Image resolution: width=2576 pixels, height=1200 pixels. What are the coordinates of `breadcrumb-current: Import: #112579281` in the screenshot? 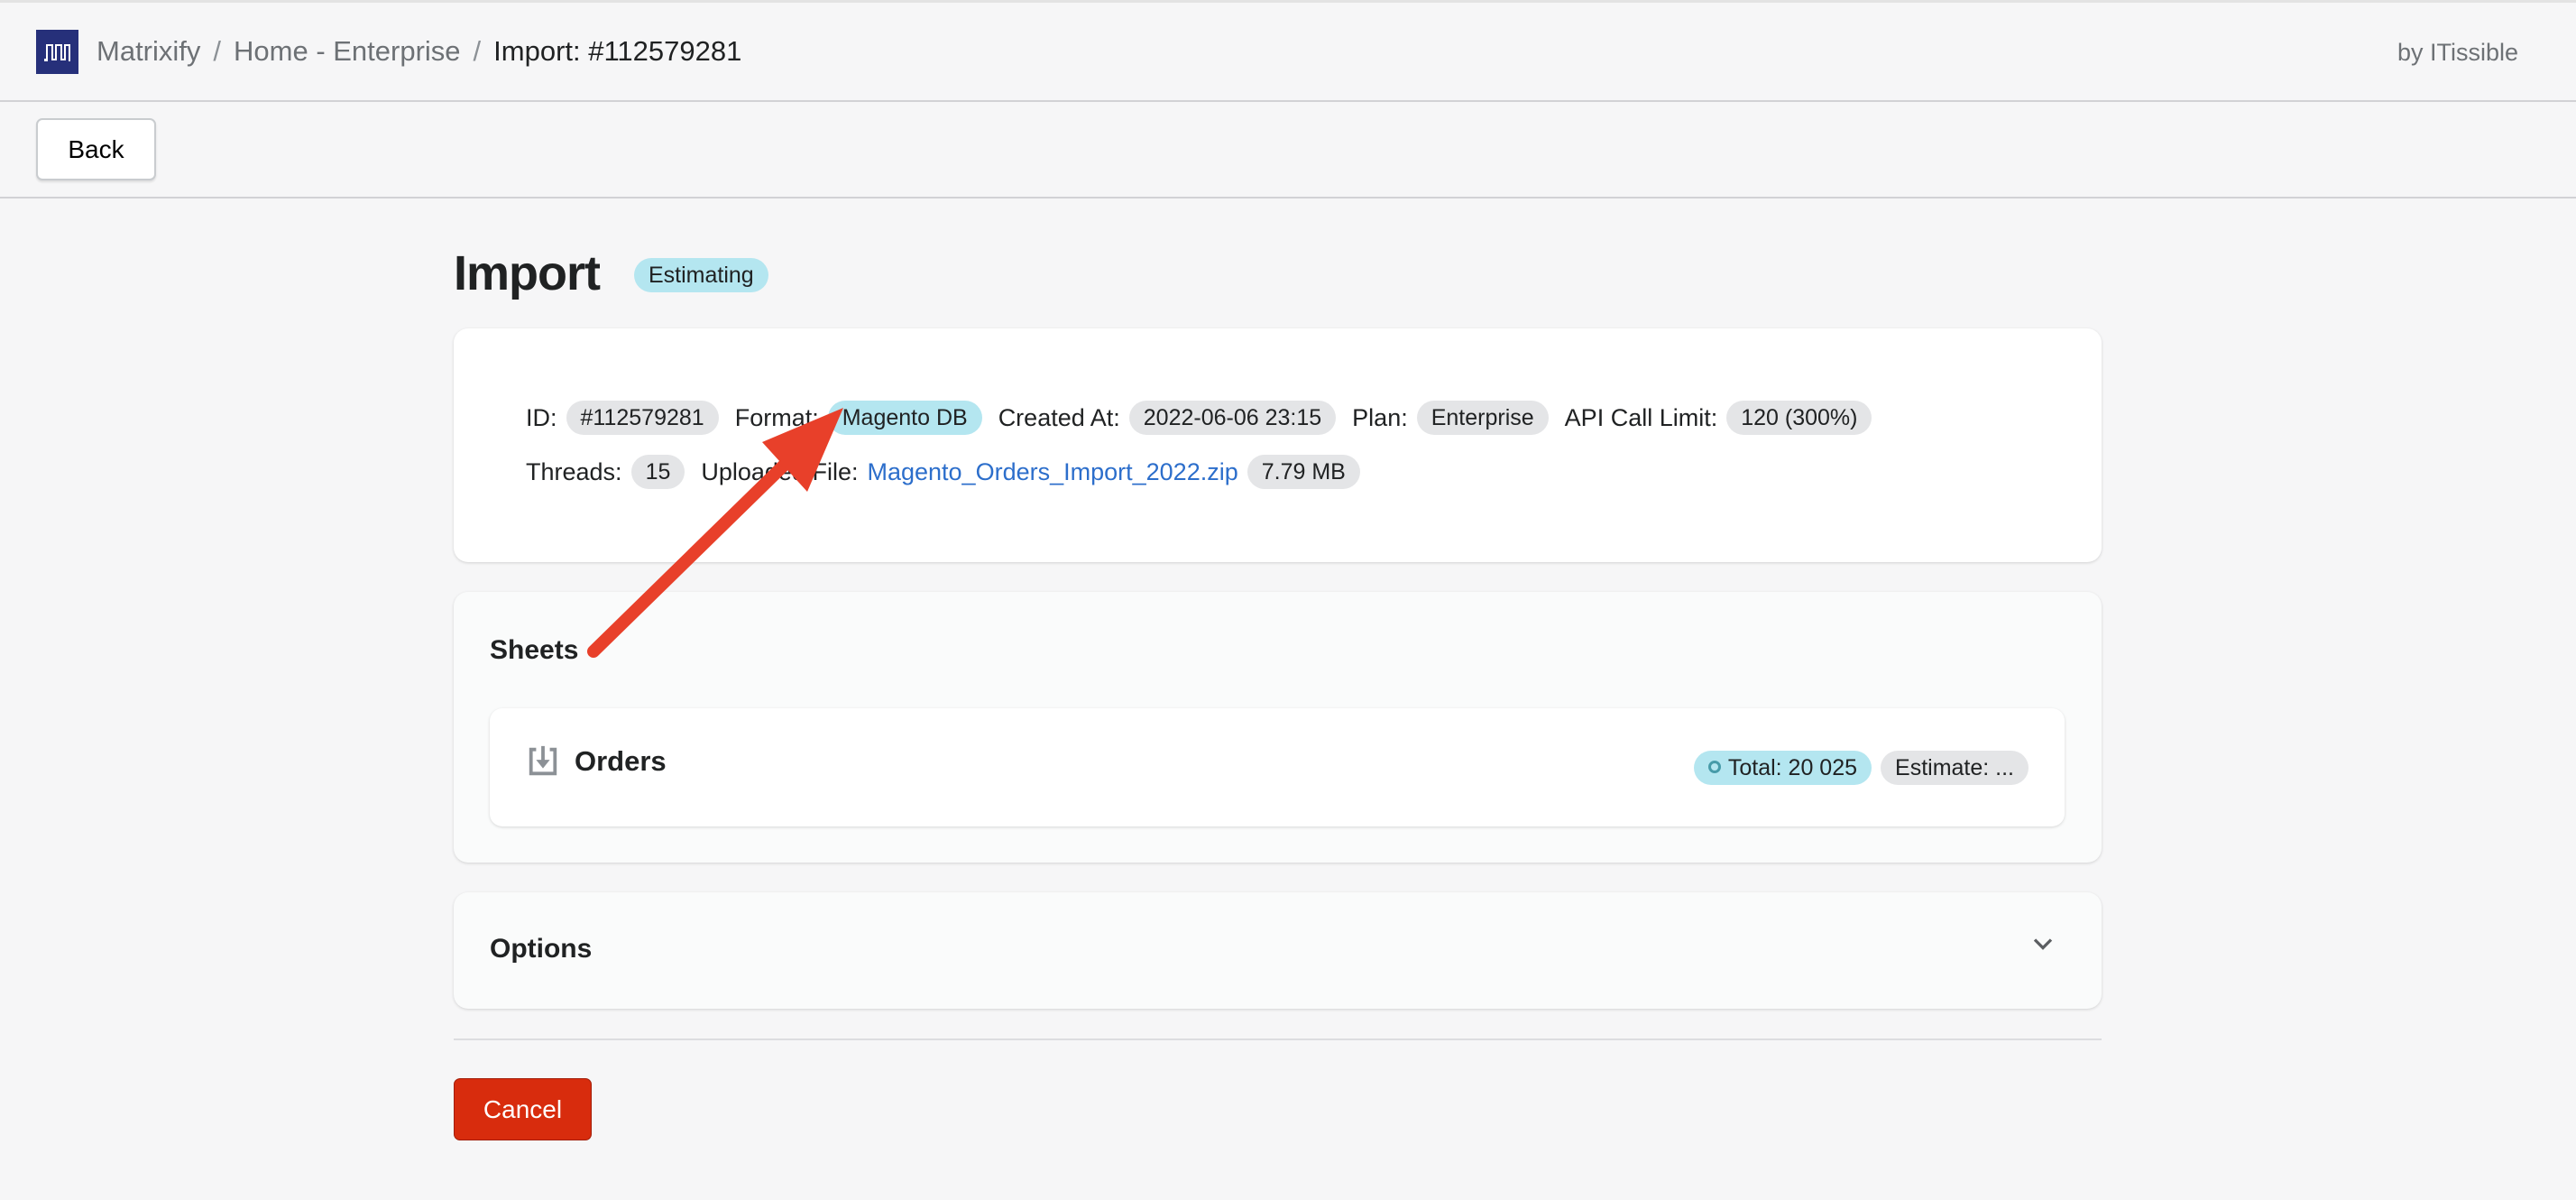 It's located at (618, 51).